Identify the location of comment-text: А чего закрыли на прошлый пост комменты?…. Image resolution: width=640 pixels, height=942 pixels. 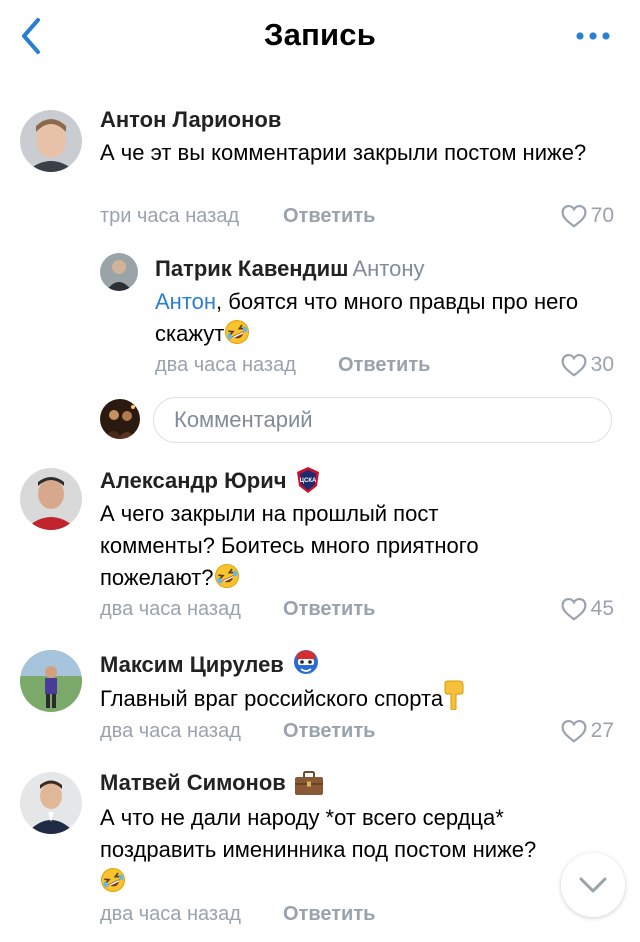
(289, 545).